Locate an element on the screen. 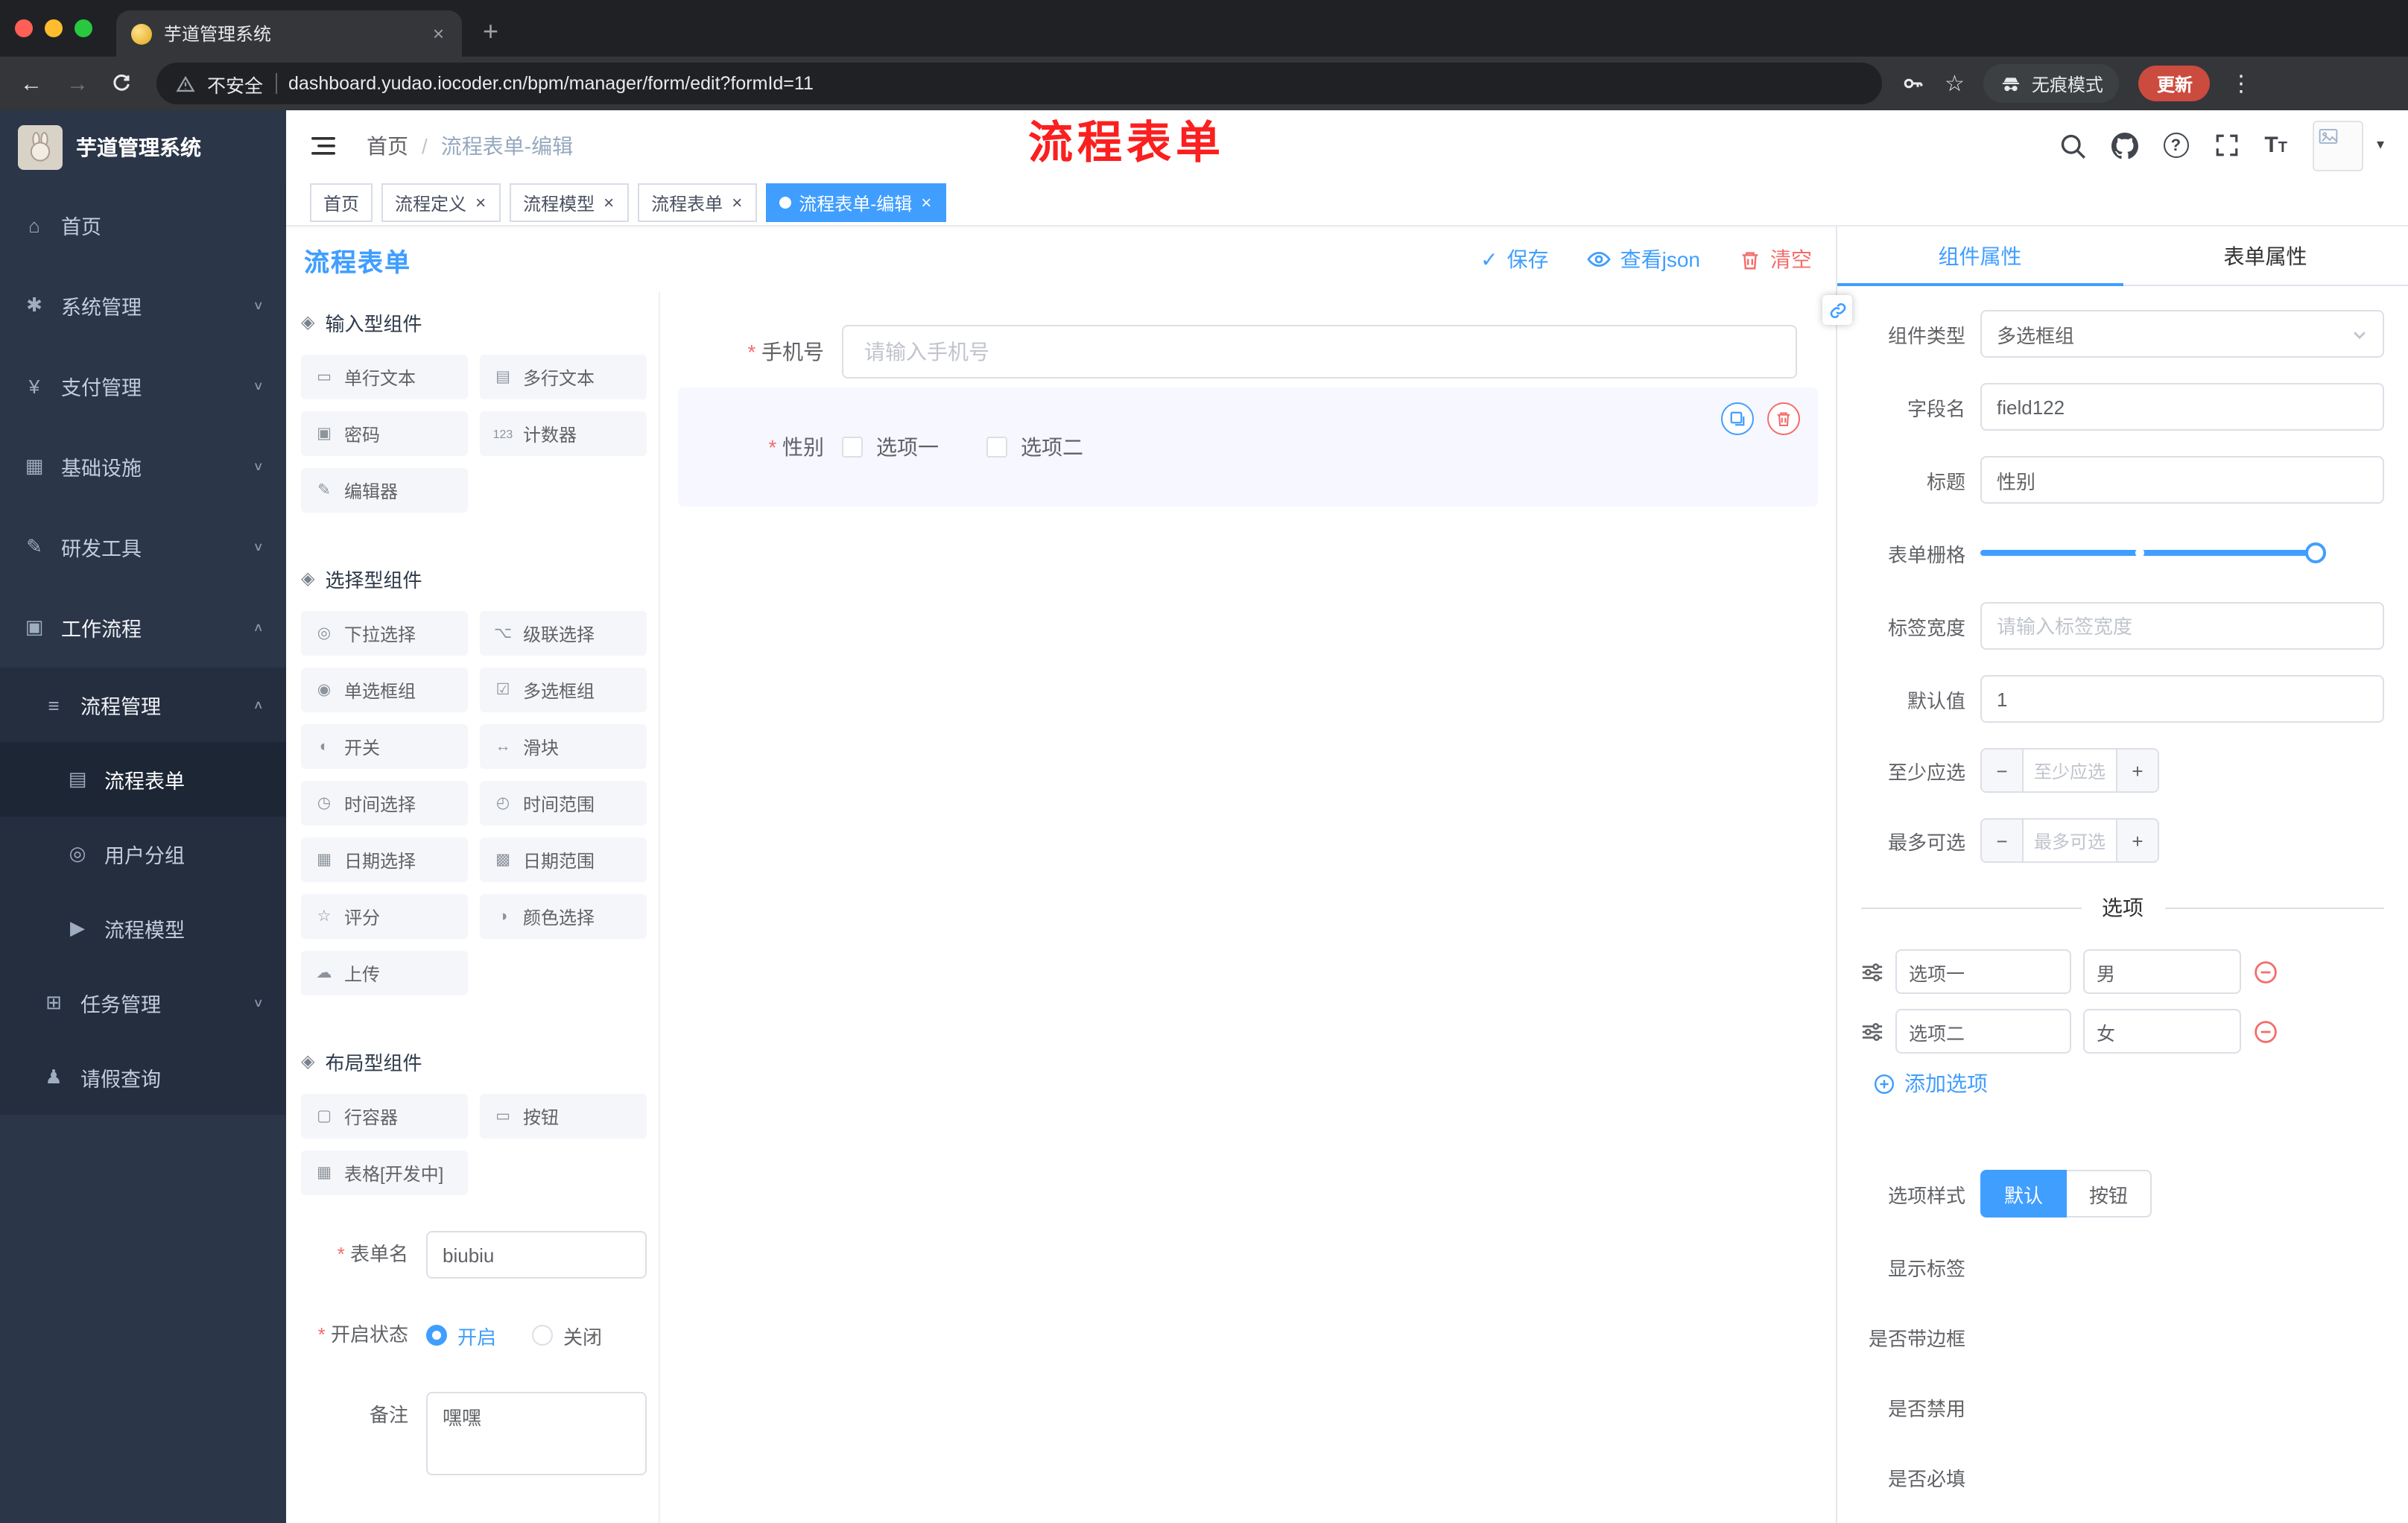 This screenshot has height=1523, width=2408. avatar is located at coordinates (2337, 145).